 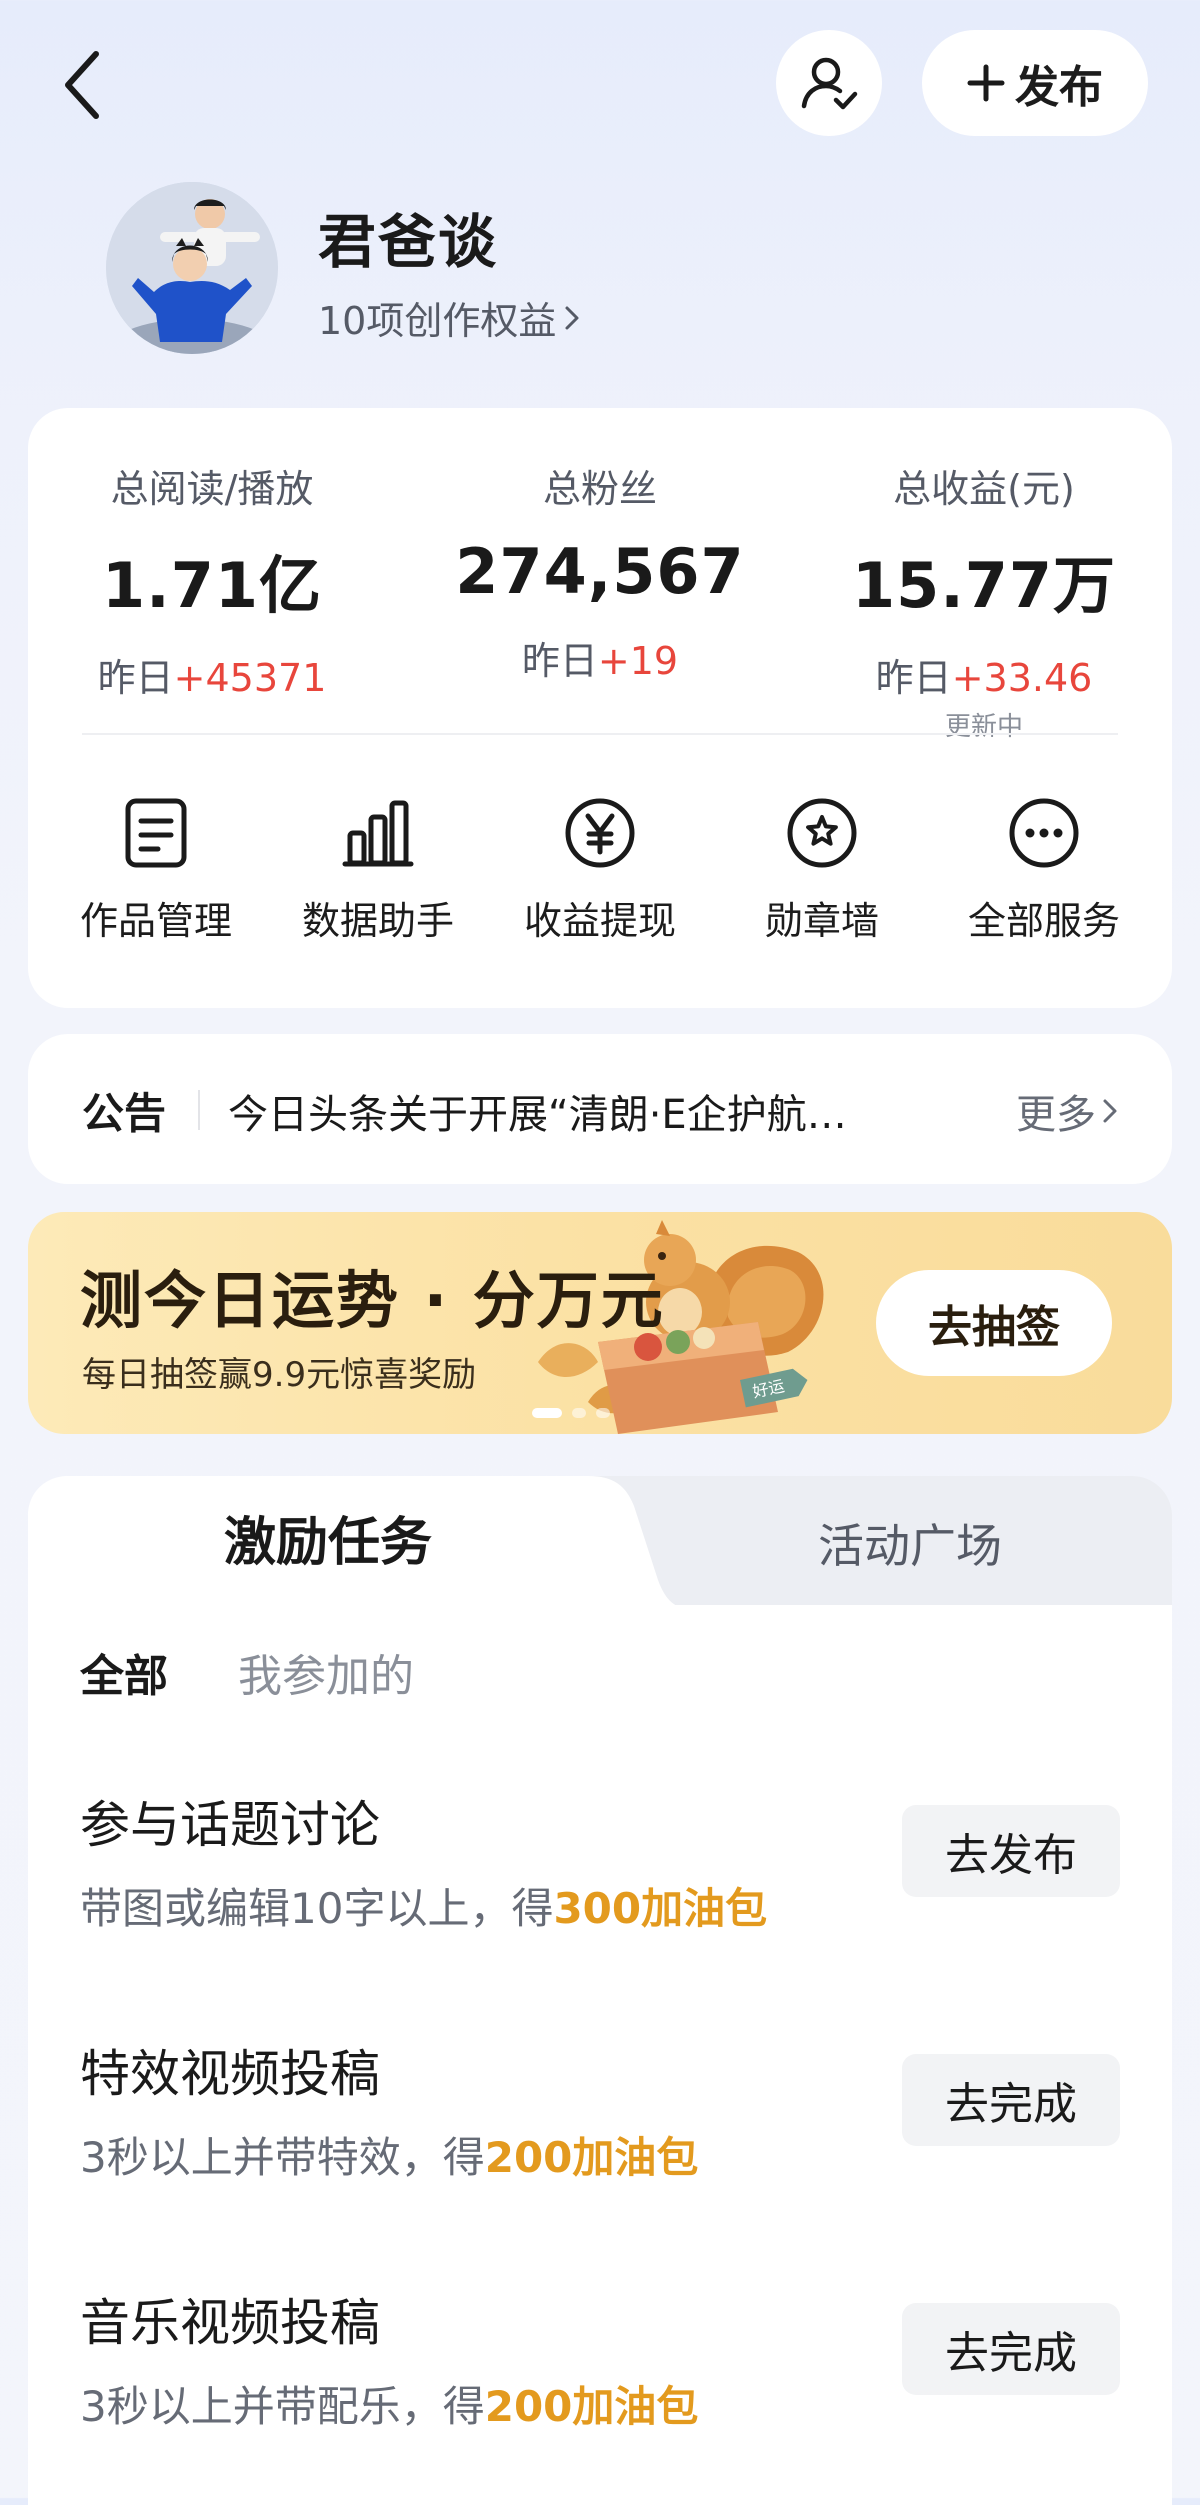 I want to click on tool-data-assistant: 数据助手, so click(x=378, y=866).